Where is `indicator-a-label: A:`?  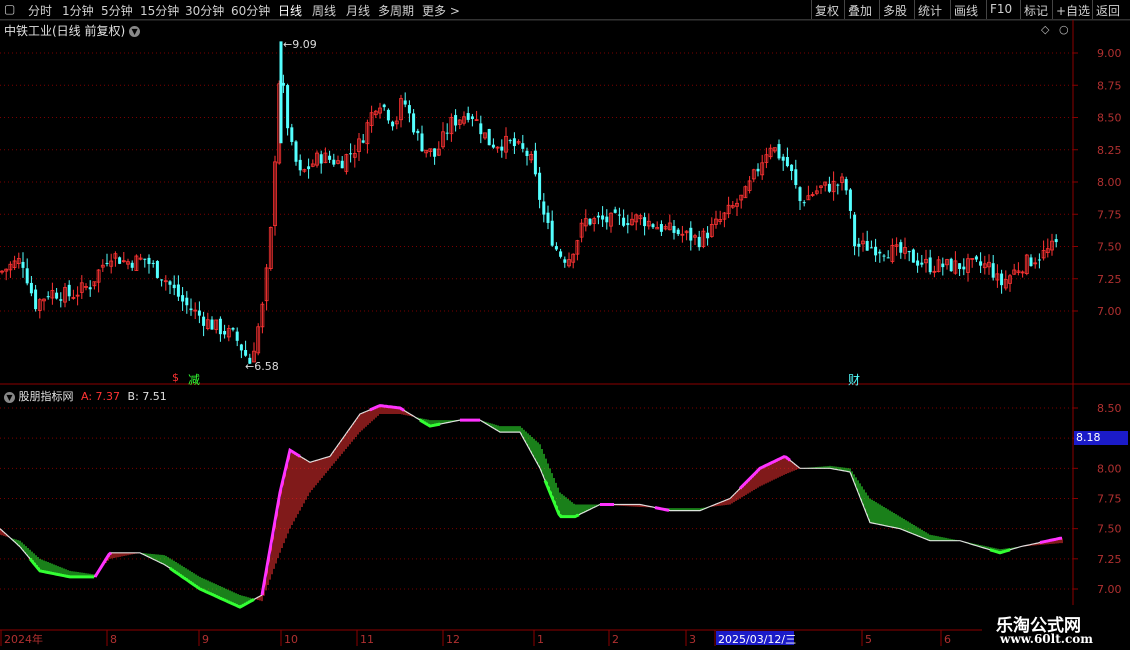
indicator-a-label: A: is located at coordinates (87, 396).